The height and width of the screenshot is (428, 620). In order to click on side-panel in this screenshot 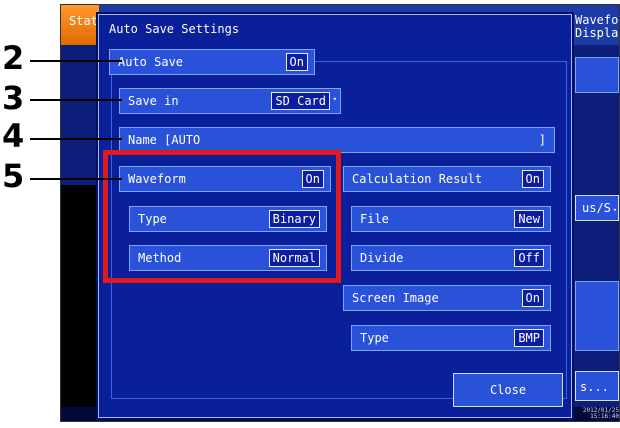, I will do `click(80, 303)`.